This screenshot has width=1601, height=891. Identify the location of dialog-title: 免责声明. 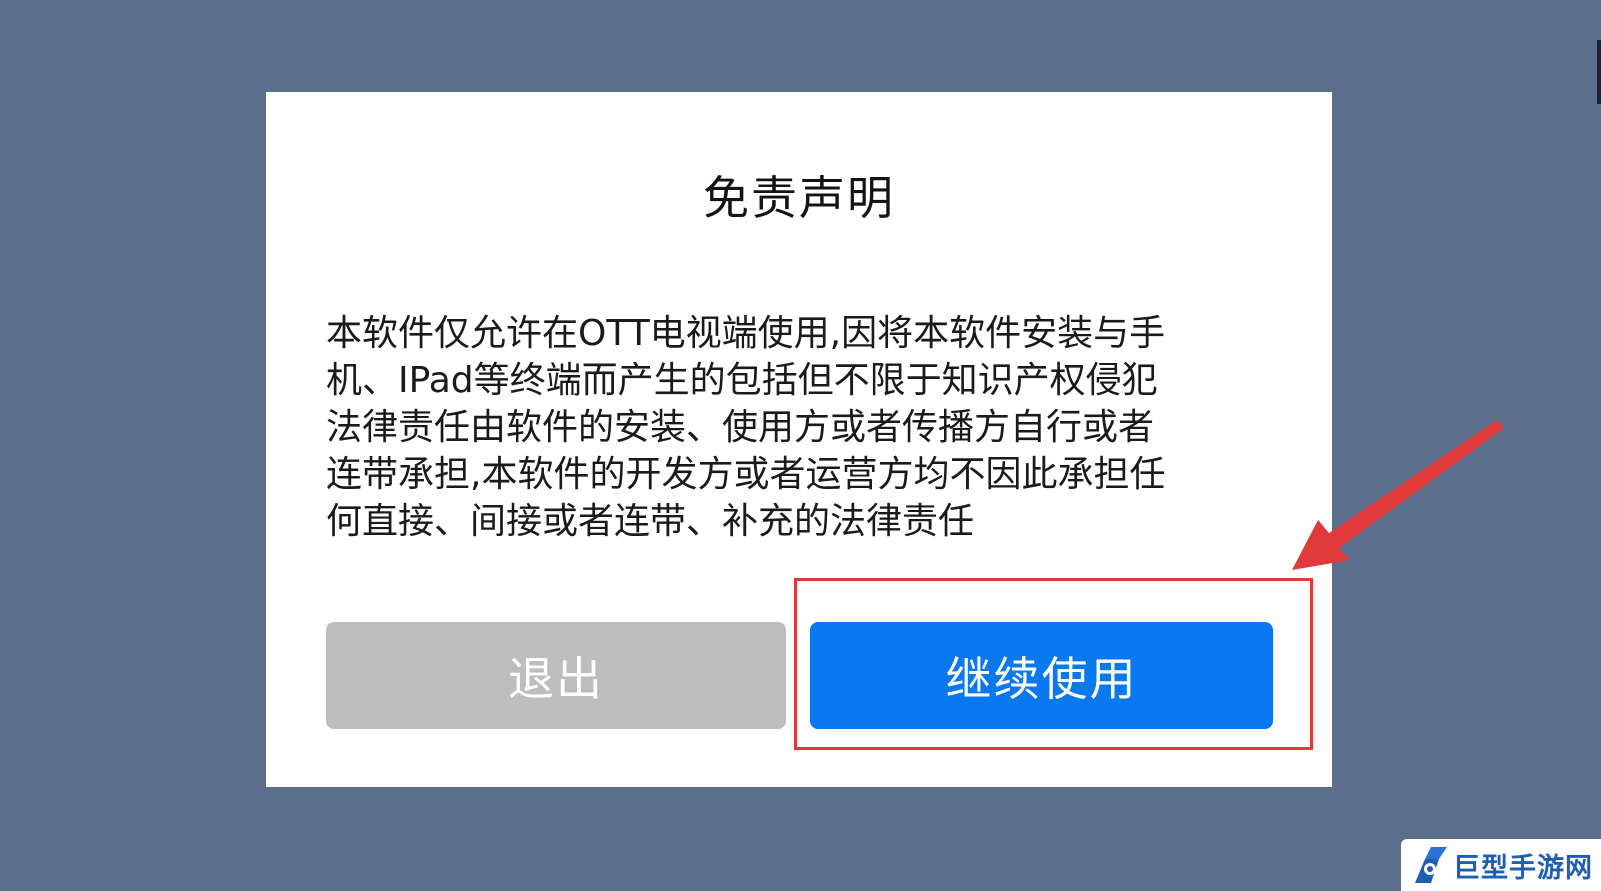
(799, 198).